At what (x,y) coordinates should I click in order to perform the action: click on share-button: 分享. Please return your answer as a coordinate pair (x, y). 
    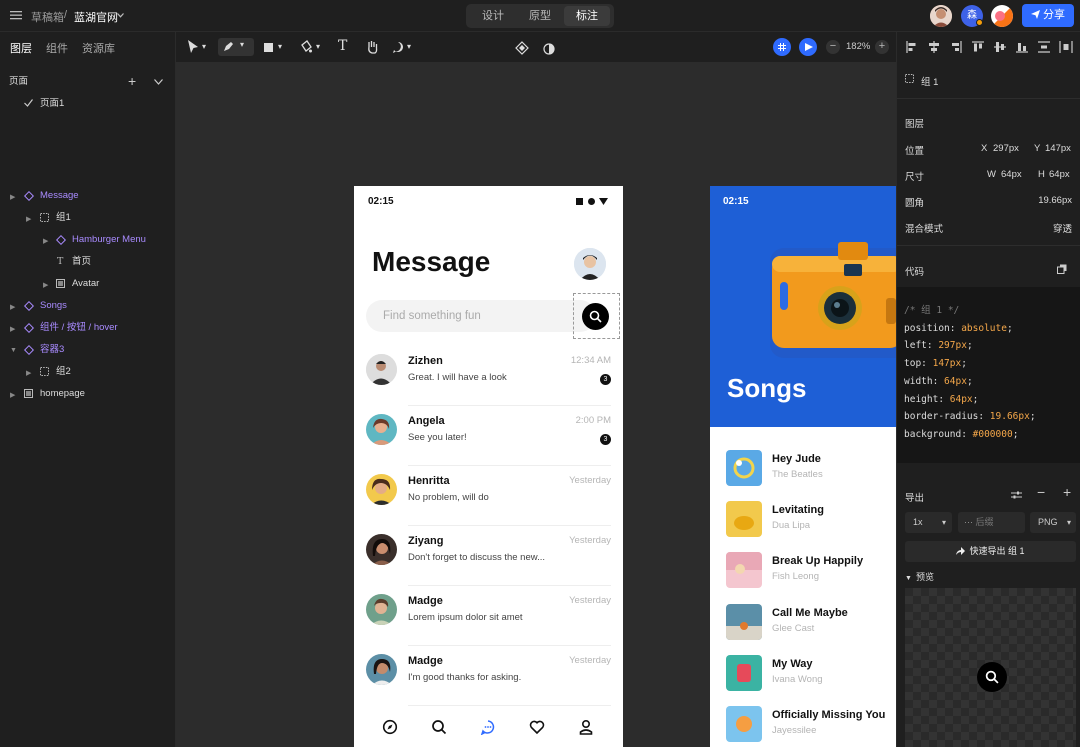
    Looking at the image, I should click on (1048, 15).